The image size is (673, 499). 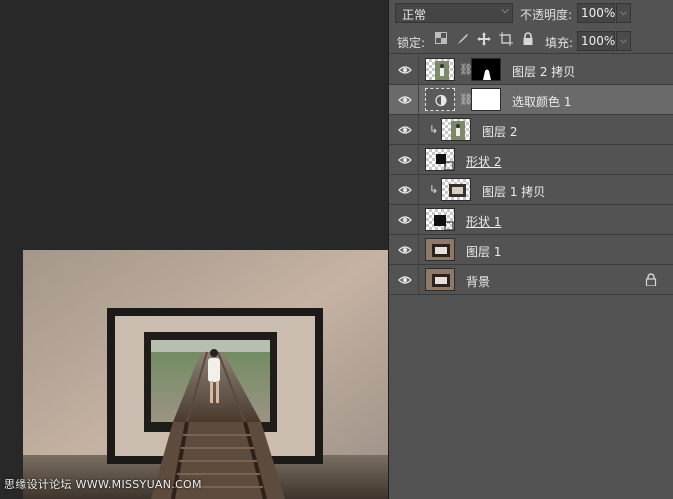 What do you see at coordinates (440, 99) in the screenshot?
I see `adjustment-layer-icon` at bounding box center [440, 99].